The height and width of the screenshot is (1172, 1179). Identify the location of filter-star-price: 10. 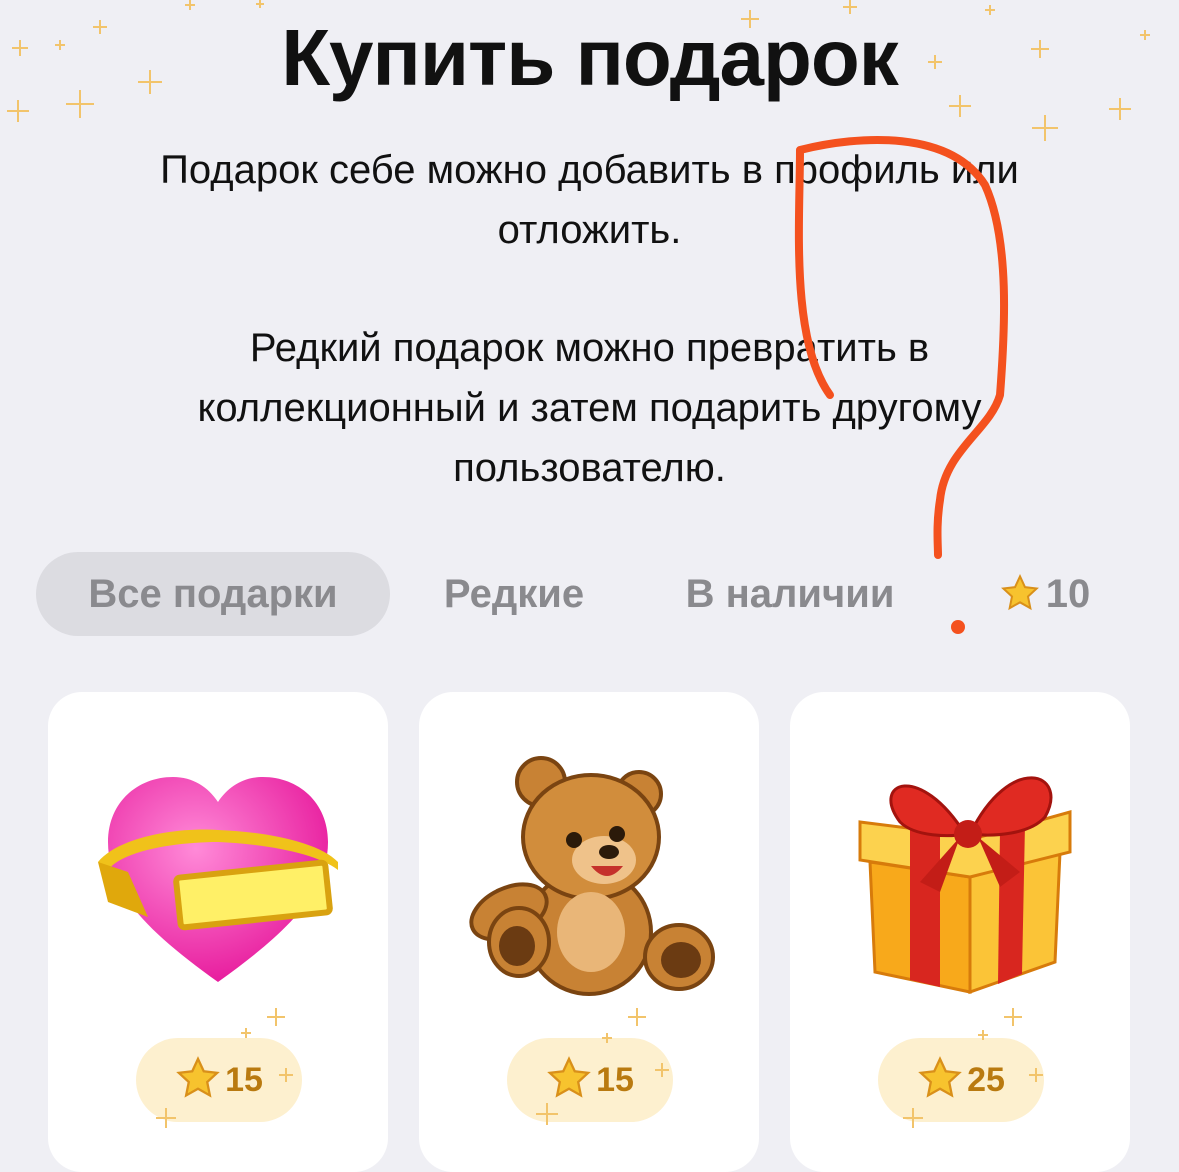
(1045, 594).